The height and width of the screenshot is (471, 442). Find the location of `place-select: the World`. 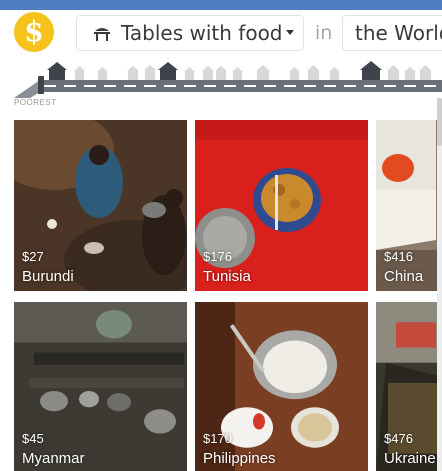

place-select: the World is located at coordinates (392, 33).